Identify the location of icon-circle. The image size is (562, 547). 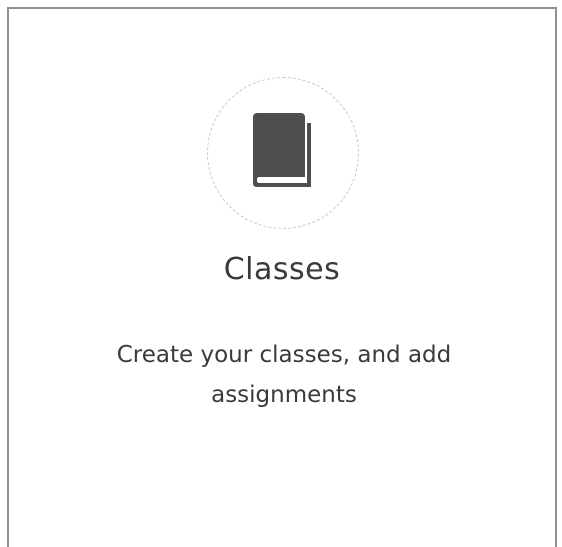
(283, 153).